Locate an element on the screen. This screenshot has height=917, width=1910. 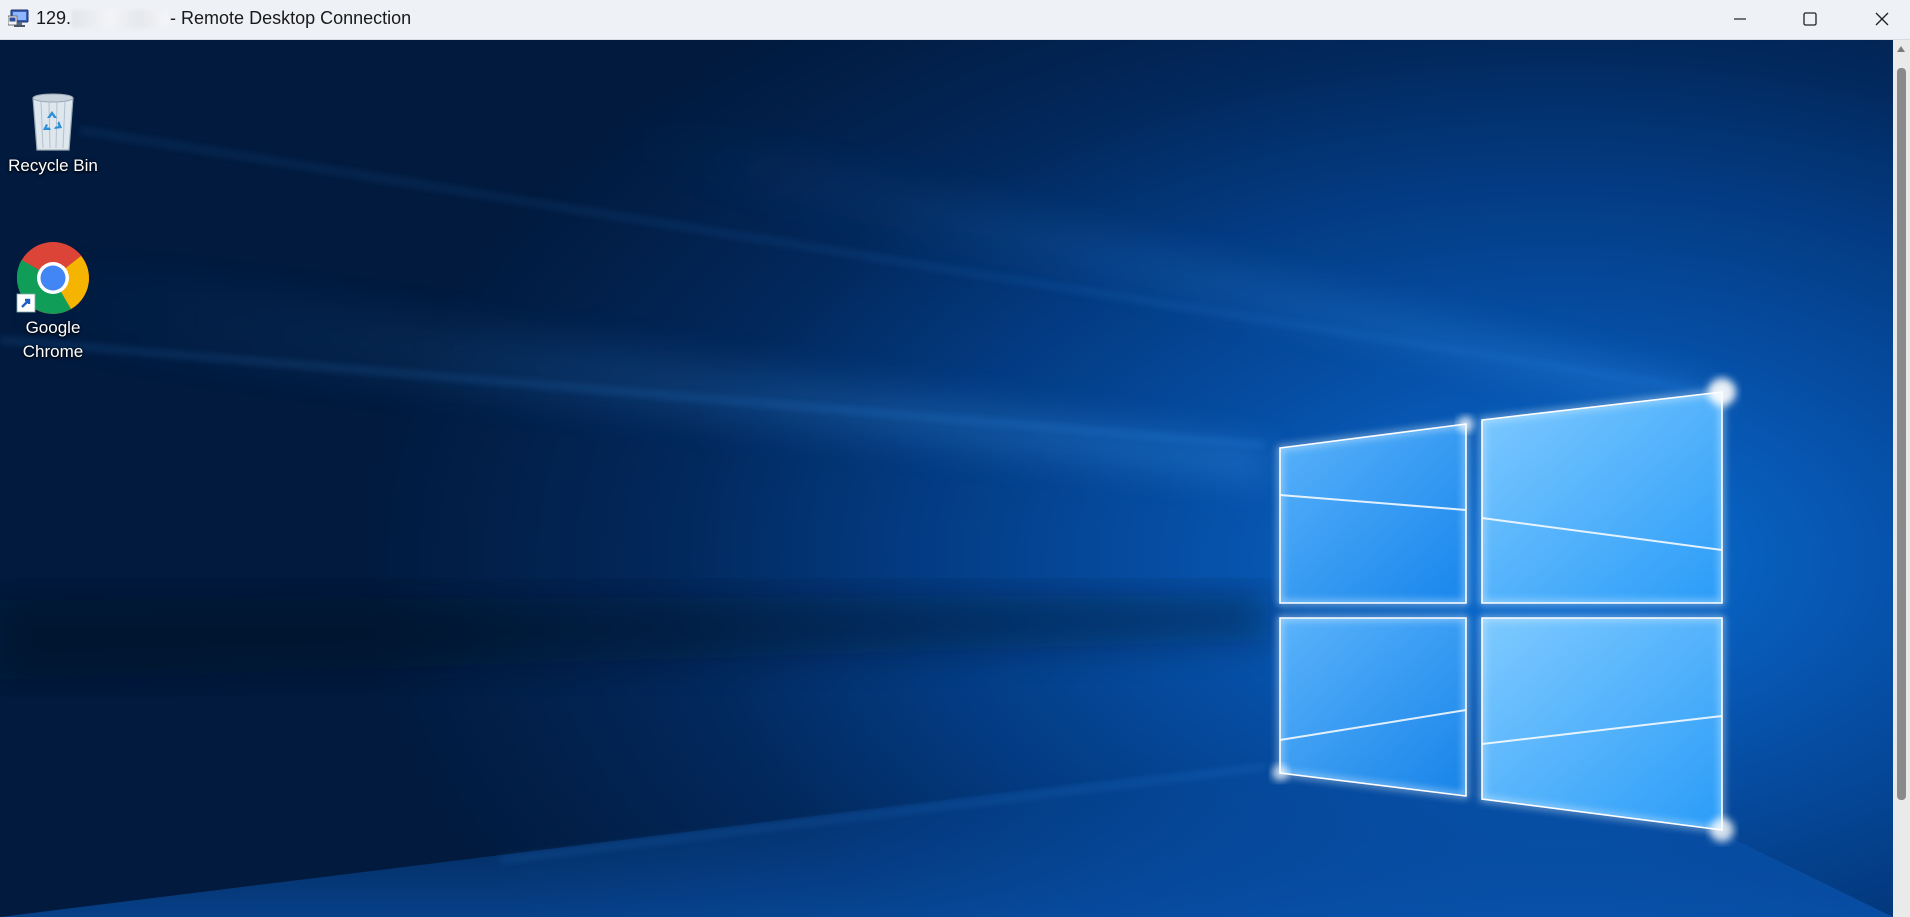
recycle-bin-shortcut: Recycle Bin is located at coordinates (53, 133).